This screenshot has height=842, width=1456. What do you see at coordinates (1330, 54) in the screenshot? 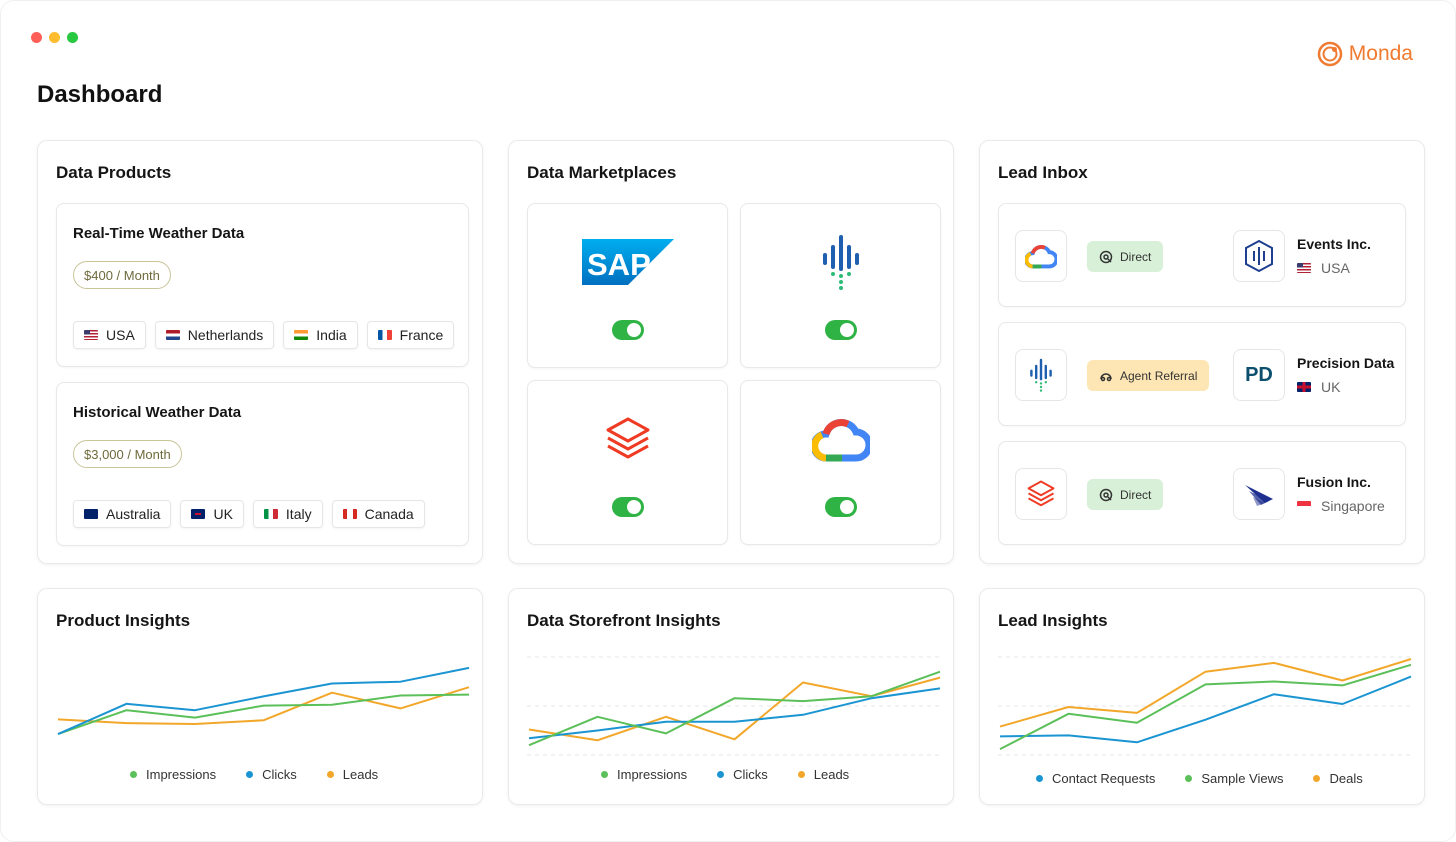
I see `monda-mark-icon` at bounding box center [1330, 54].